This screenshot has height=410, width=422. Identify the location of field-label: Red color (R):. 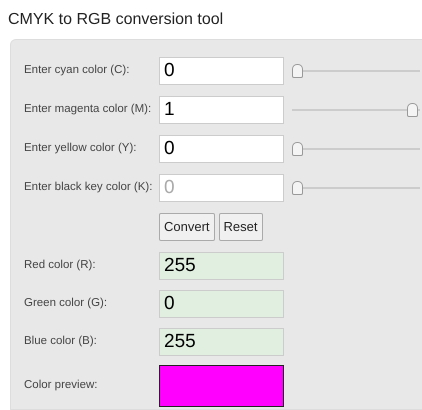
(60, 266).